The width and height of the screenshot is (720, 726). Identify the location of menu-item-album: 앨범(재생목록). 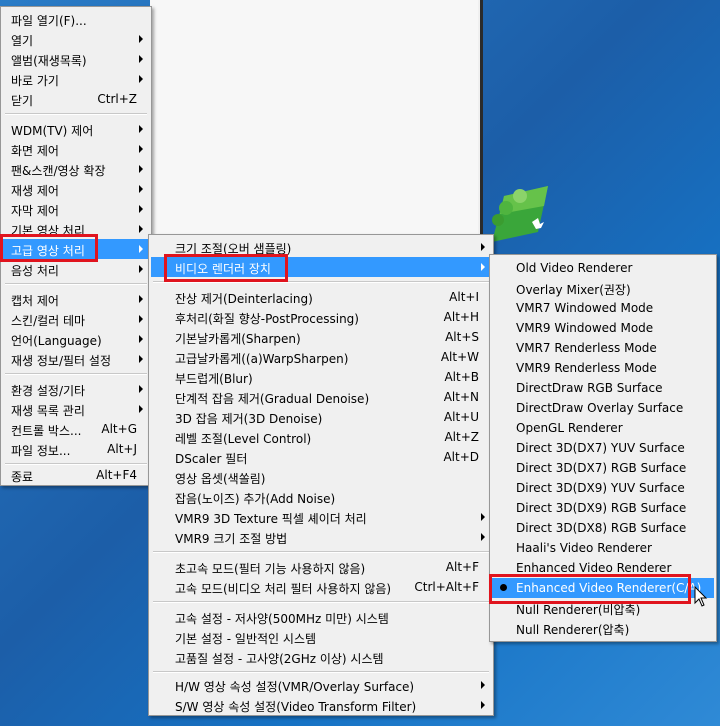
(76, 59).